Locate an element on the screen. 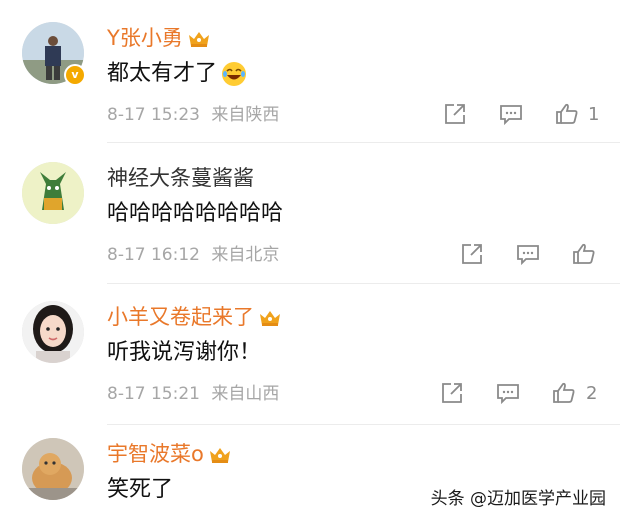 The height and width of the screenshot is (521, 620). comment-text: 听我说泻谢你！ is located at coordinates (184, 352).